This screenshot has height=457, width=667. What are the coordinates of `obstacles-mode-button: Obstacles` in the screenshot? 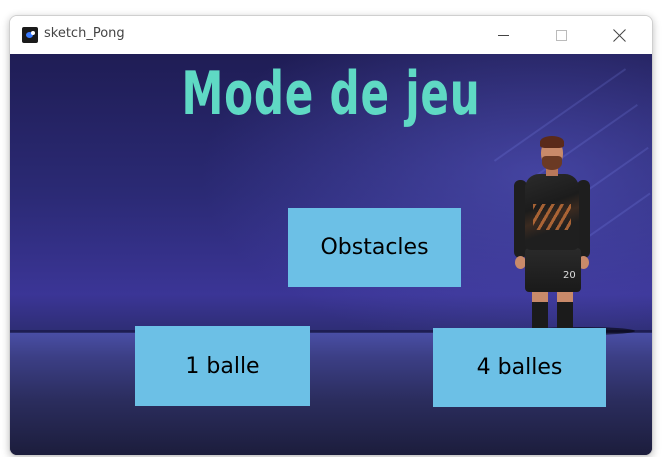 It's located at (374, 247).